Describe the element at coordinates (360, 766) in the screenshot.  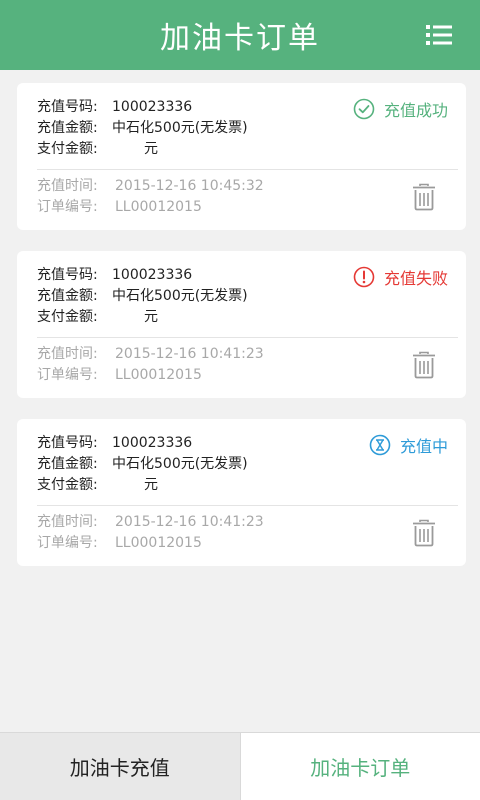
I see `tab-orders: 加油卡订单` at that location.